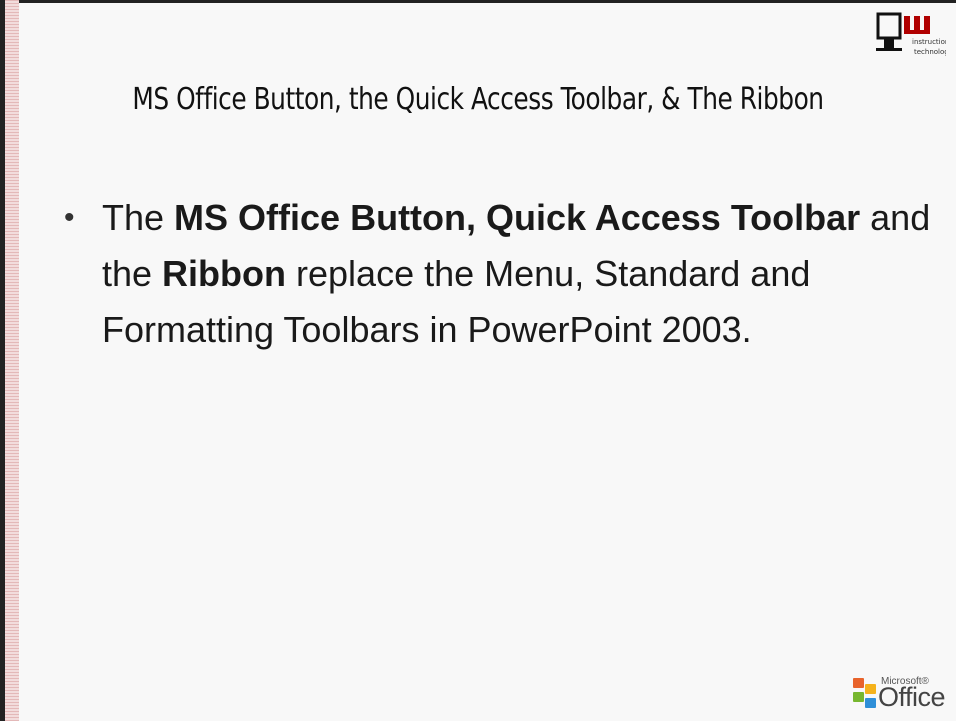  Describe the element at coordinates (929, 42) in the screenshot. I see `iu-logo-line1: instructional` at that location.